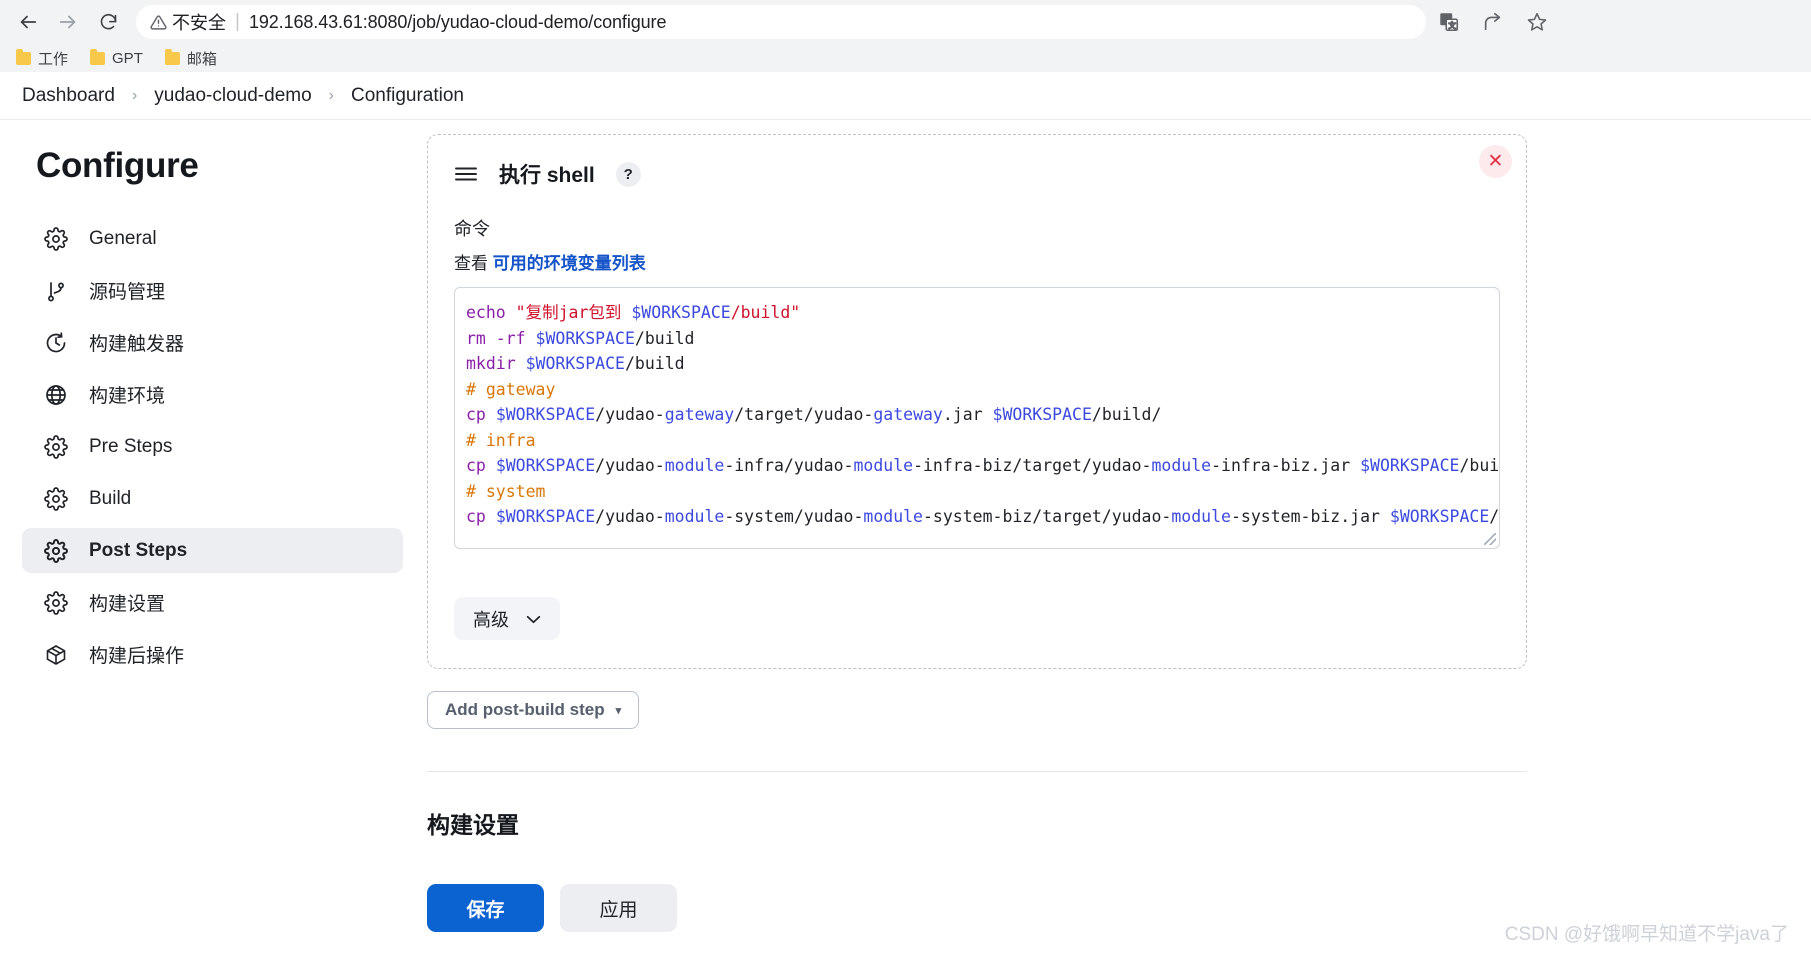 The width and height of the screenshot is (1811, 961). I want to click on close-icon: ✕, so click(1495, 161).